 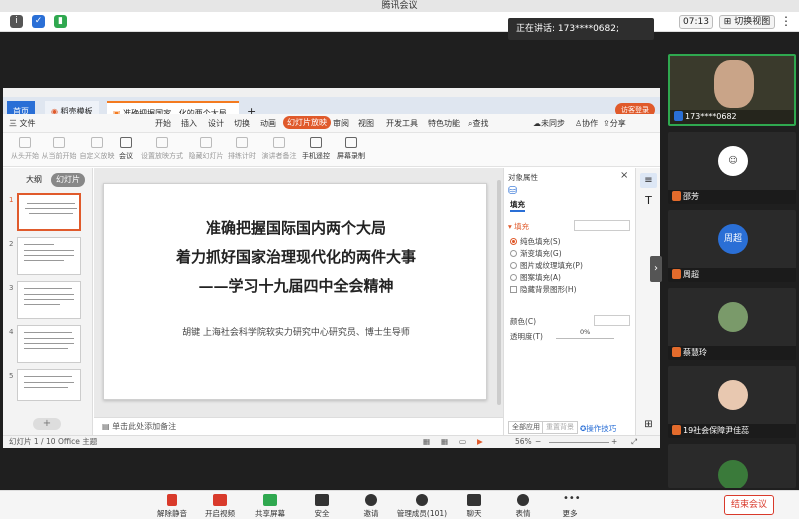 What do you see at coordinates (602, 225) in the screenshot?
I see `fill-select` at bounding box center [602, 225].